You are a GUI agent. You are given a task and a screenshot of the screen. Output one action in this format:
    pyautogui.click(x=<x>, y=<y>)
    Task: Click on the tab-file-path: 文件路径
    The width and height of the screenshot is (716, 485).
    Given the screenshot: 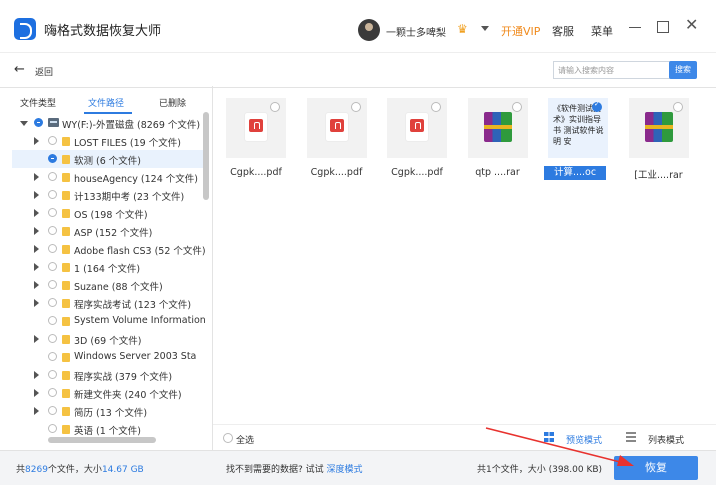 What is the action you would take?
    pyautogui.click(x=106, y=102)
    